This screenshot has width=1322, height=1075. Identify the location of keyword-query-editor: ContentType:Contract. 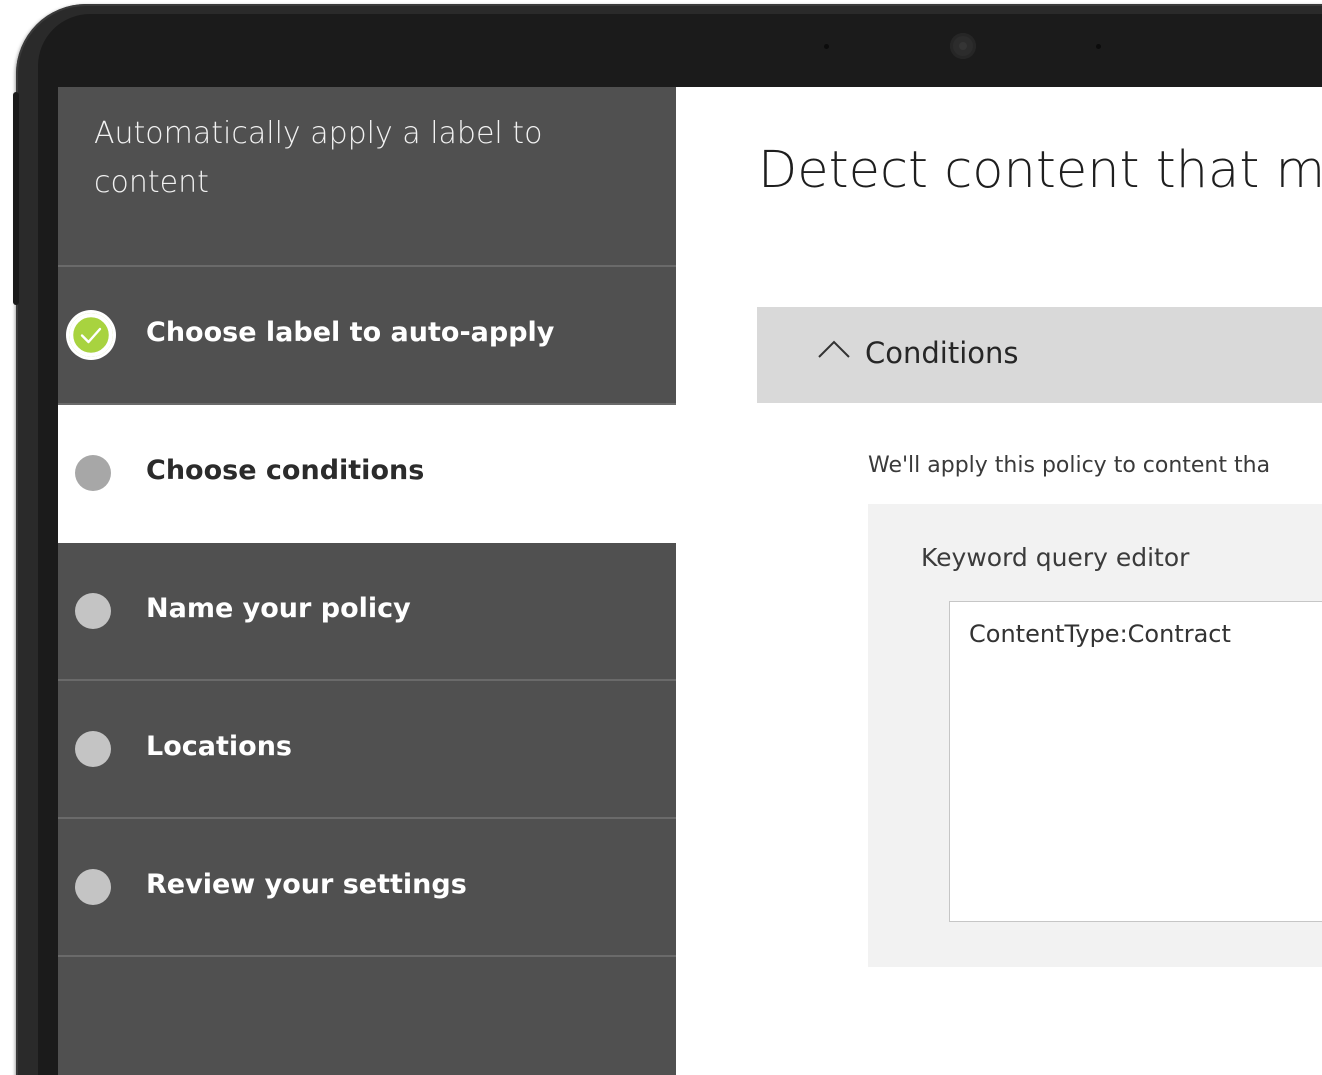
(1135, 761).